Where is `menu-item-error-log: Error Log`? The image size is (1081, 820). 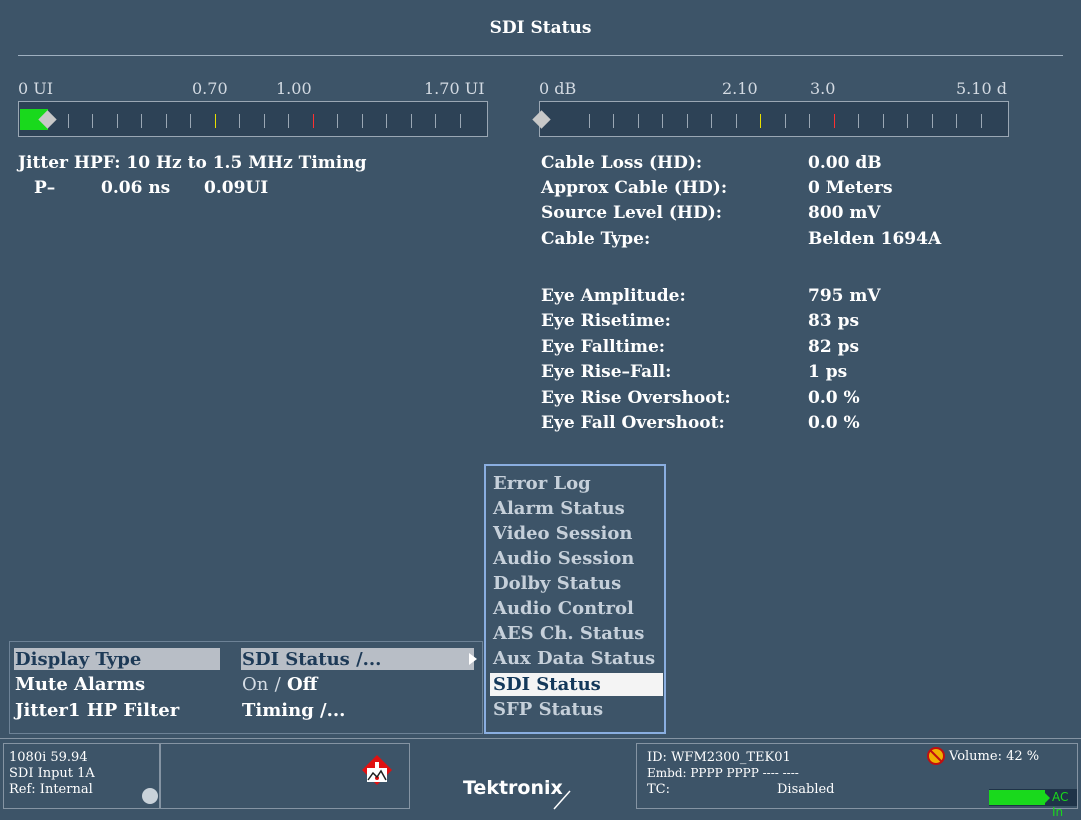
menu-item-error-log: Error Log is located at coordinates (576, 483).